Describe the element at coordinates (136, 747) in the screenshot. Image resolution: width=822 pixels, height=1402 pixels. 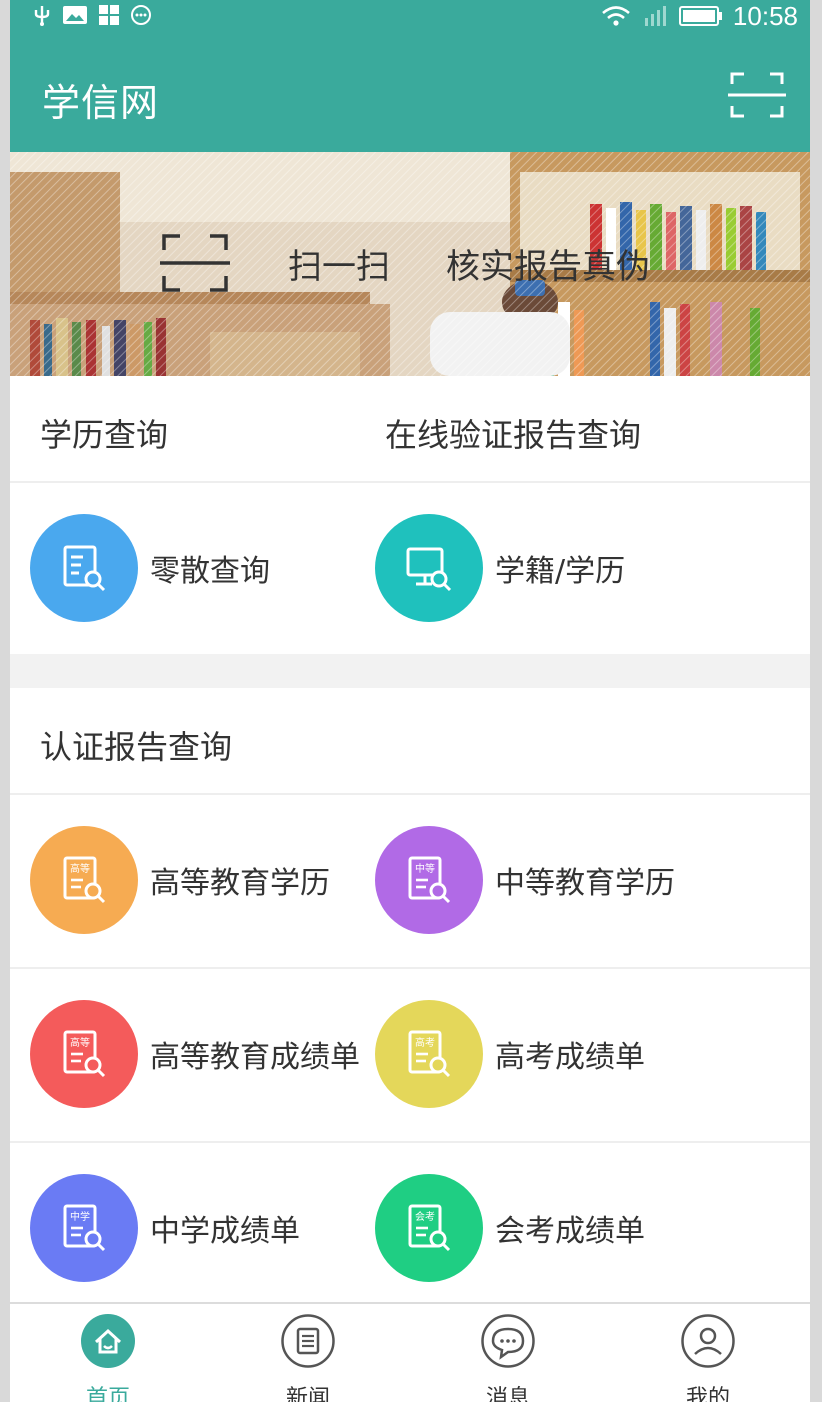
I see `section-title-cert-report: 认证报告查询` at that location.